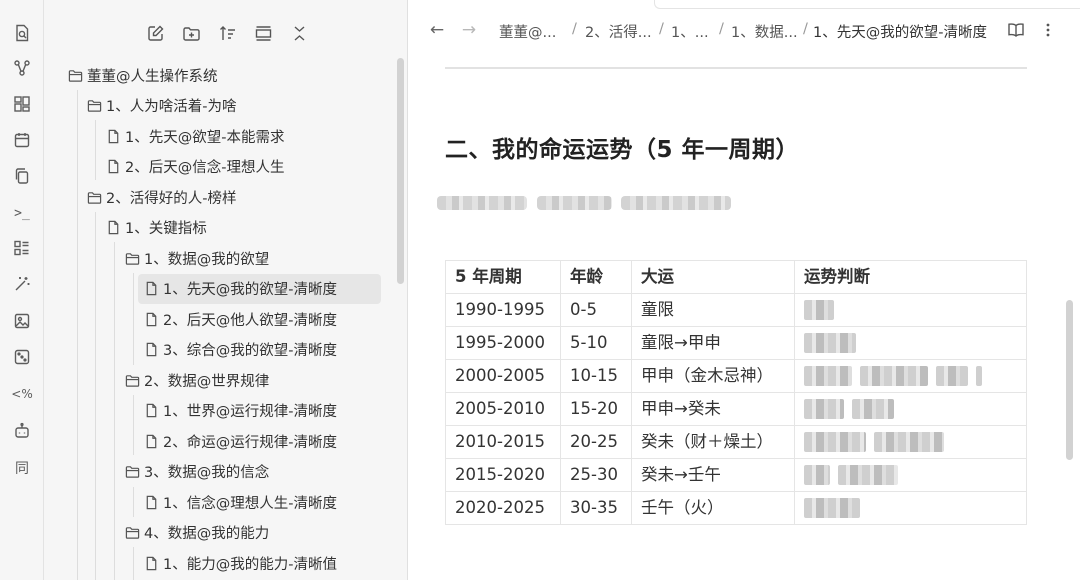 This screenshot has width=1080, height=580. What do you see at coordinates (736, 409) in the screenshot?
I see `table-row: 2005-2010 15-20 甲申→癸未` at bounding box center [736, 409].